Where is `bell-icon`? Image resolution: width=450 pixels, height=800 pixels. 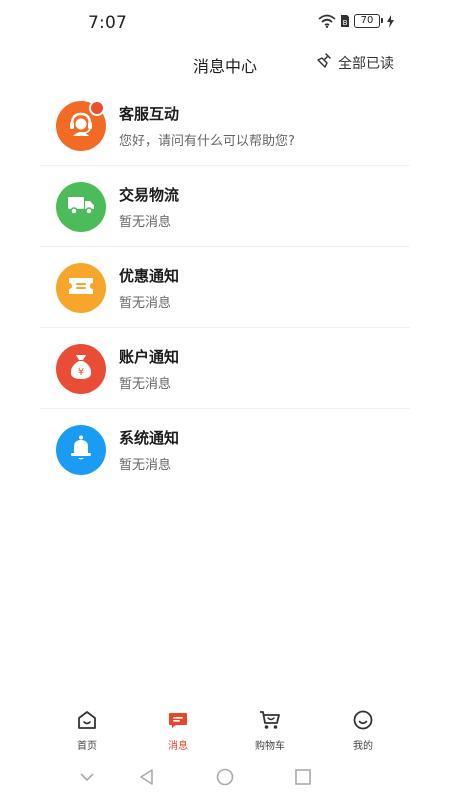 bell-icon is located at coordinates (81, 450).